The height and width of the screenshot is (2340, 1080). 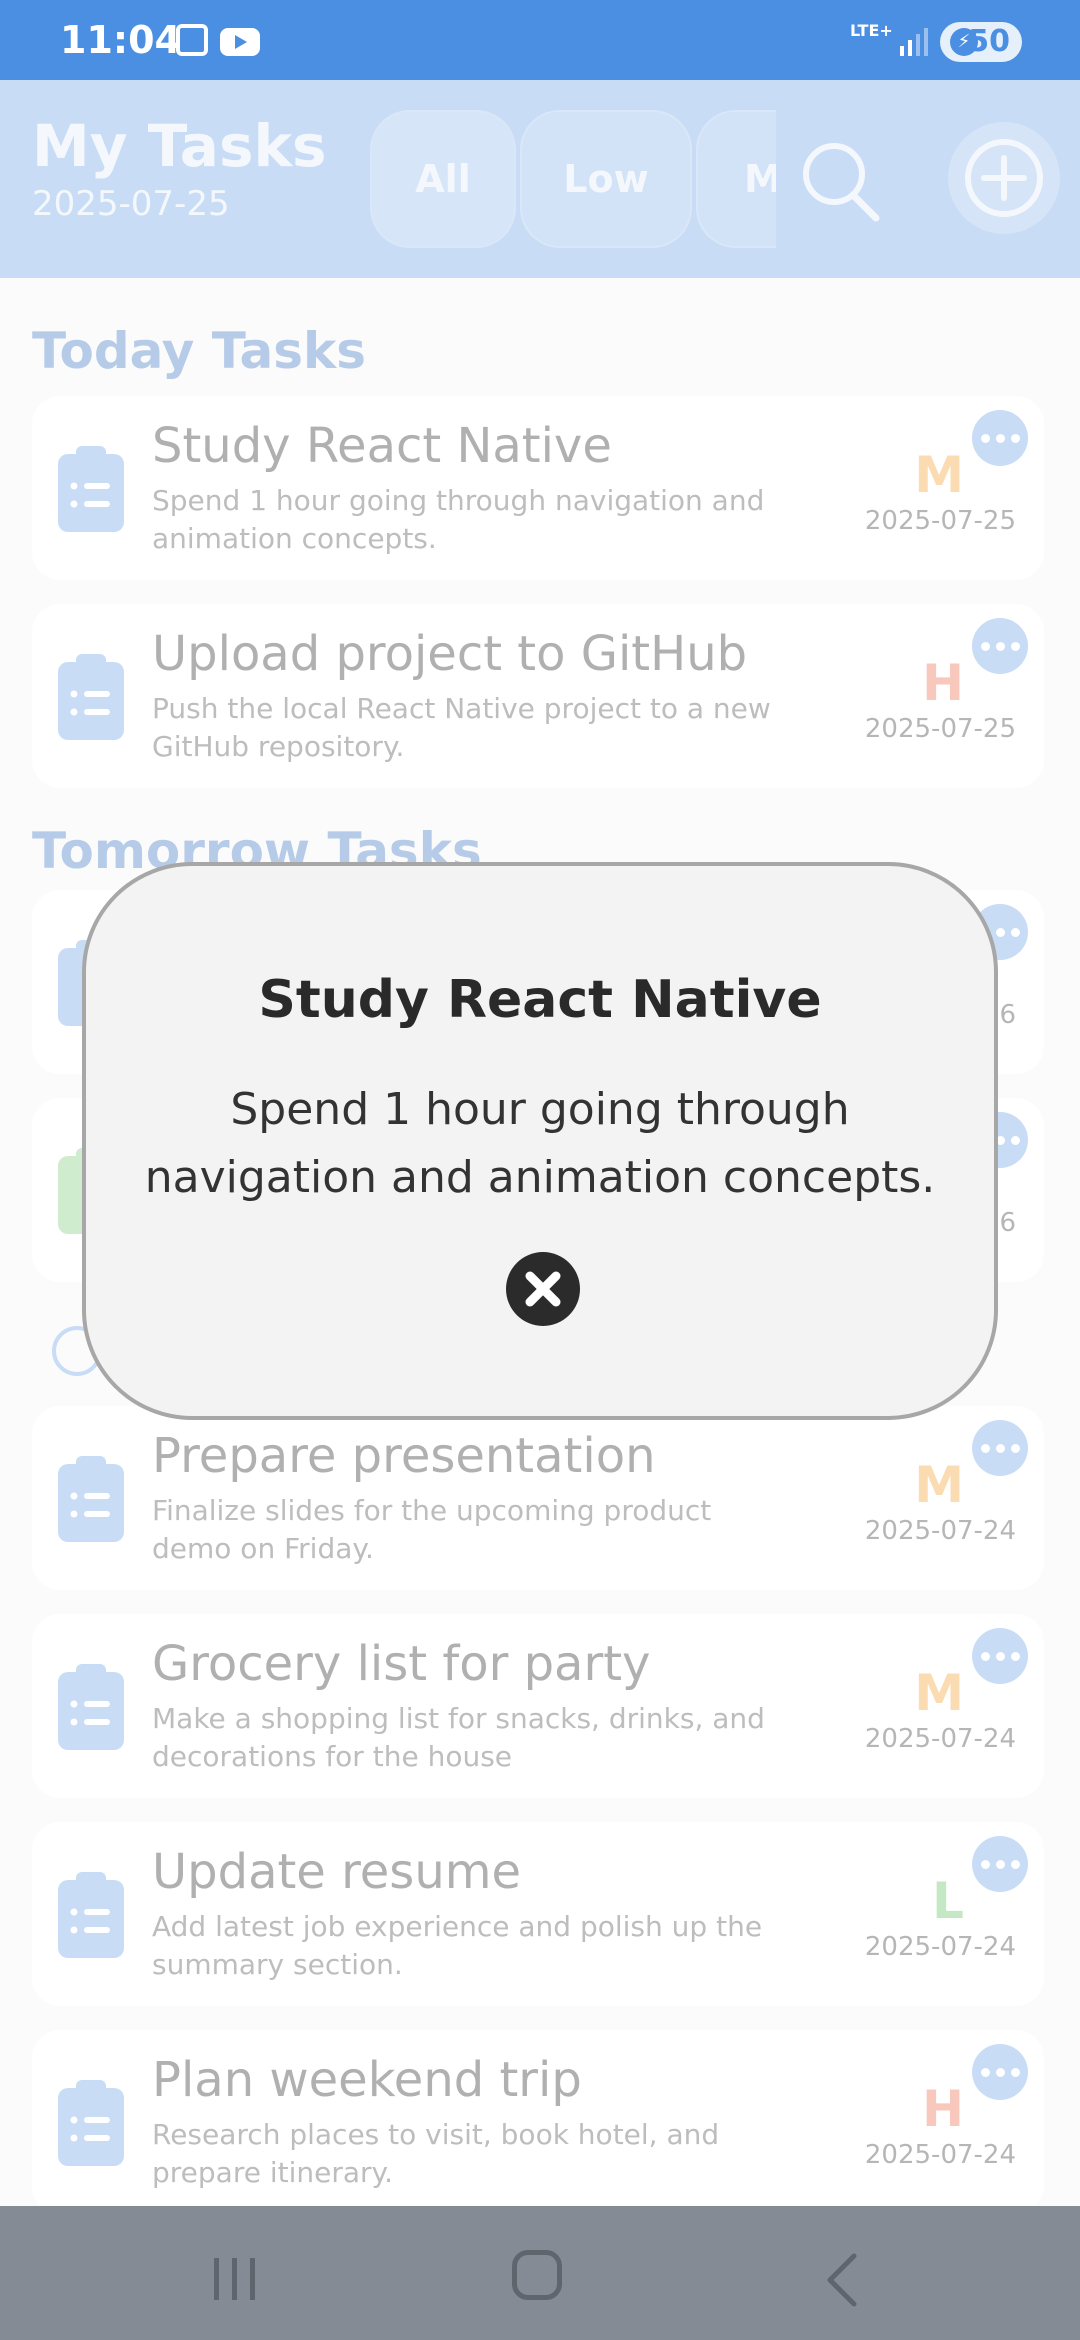 What do you see at coordinates (131, 204) in the screenshot?
I see `header-date: 2025-07-25` at bounding box center [131, 204].